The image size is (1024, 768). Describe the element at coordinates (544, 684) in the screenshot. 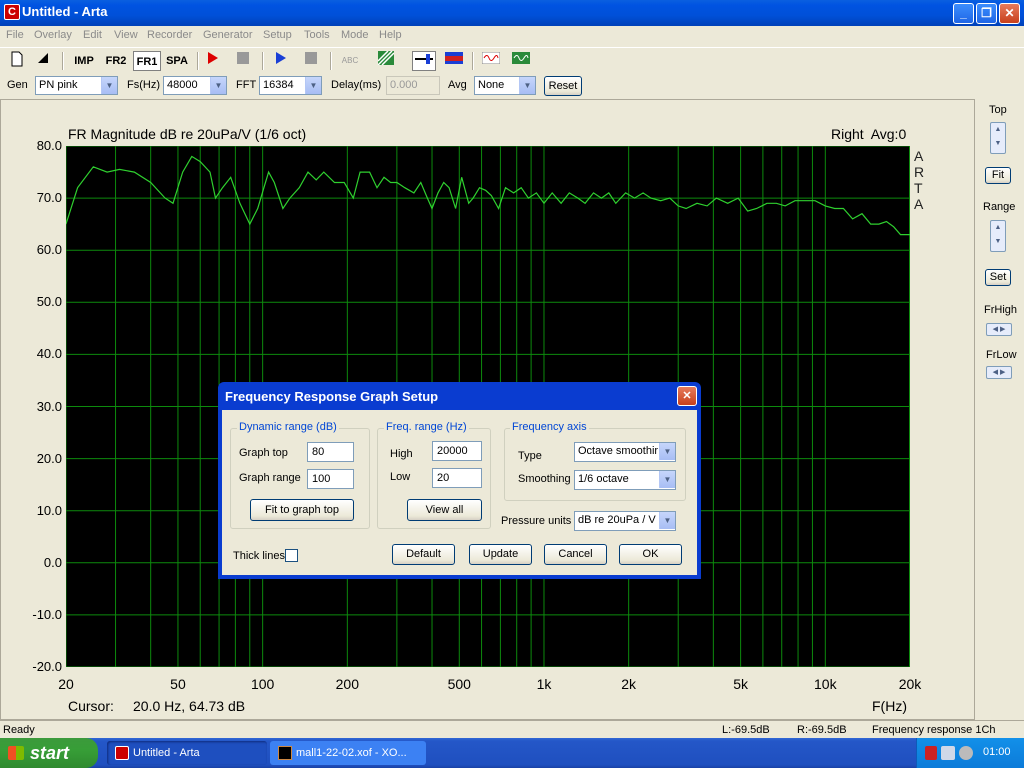

I see `x-tick-label: 1k` at that location.